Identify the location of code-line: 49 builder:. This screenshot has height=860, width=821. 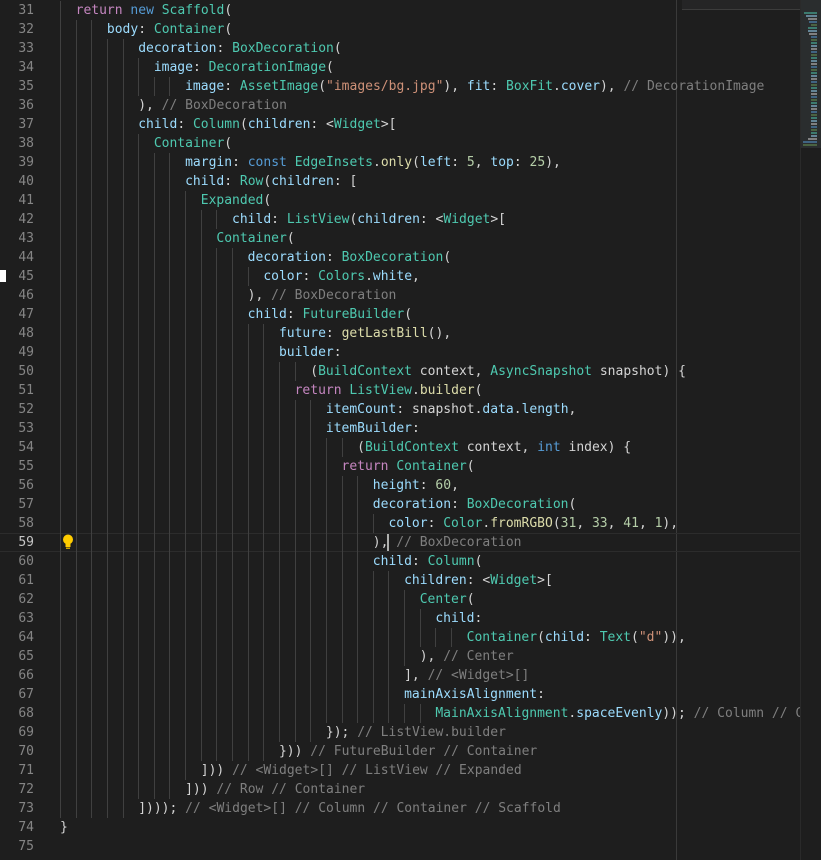
(400, 352).